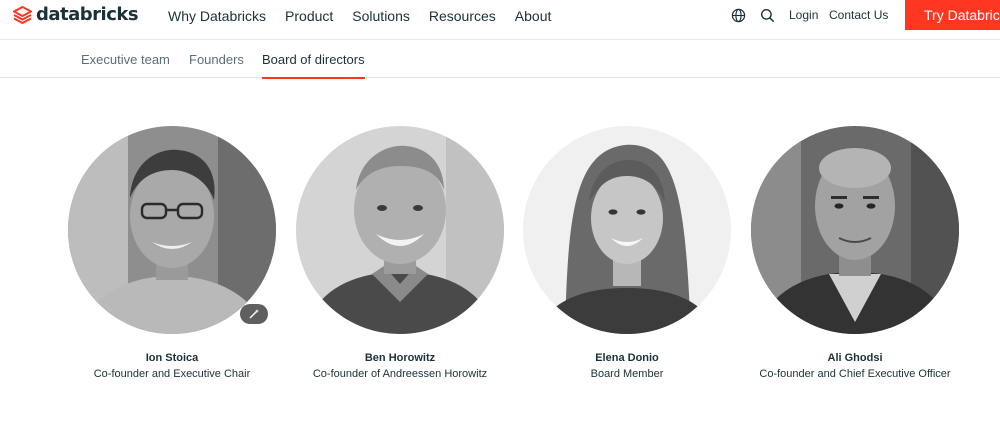 The height and width of the screenshot is (424, 1000). Describe the element at coordinates (313, 59) in the screenshot. I see `tab-board-of-directors: Board of directors` at that location.